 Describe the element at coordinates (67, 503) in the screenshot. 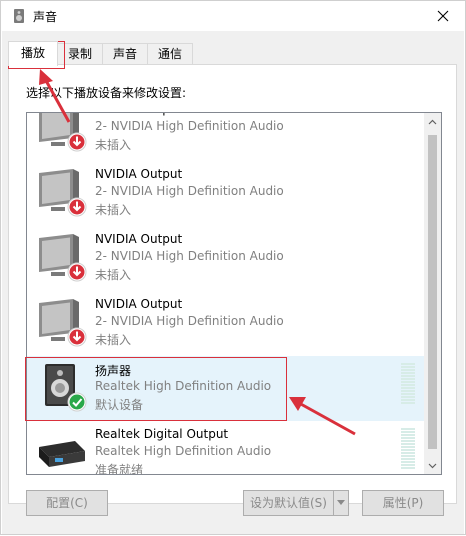

I see `configure-button: 配置(C)` at that location.